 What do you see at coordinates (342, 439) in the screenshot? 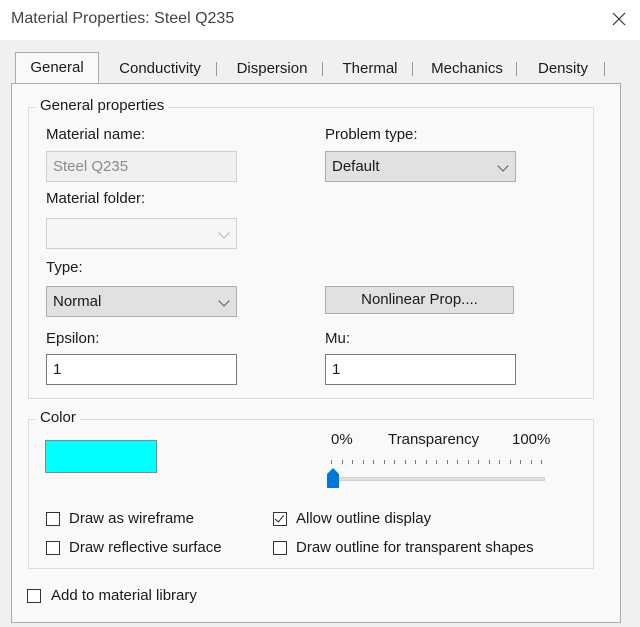
I see `transparency-min-label: 0%` at bounding box center [342, 439].